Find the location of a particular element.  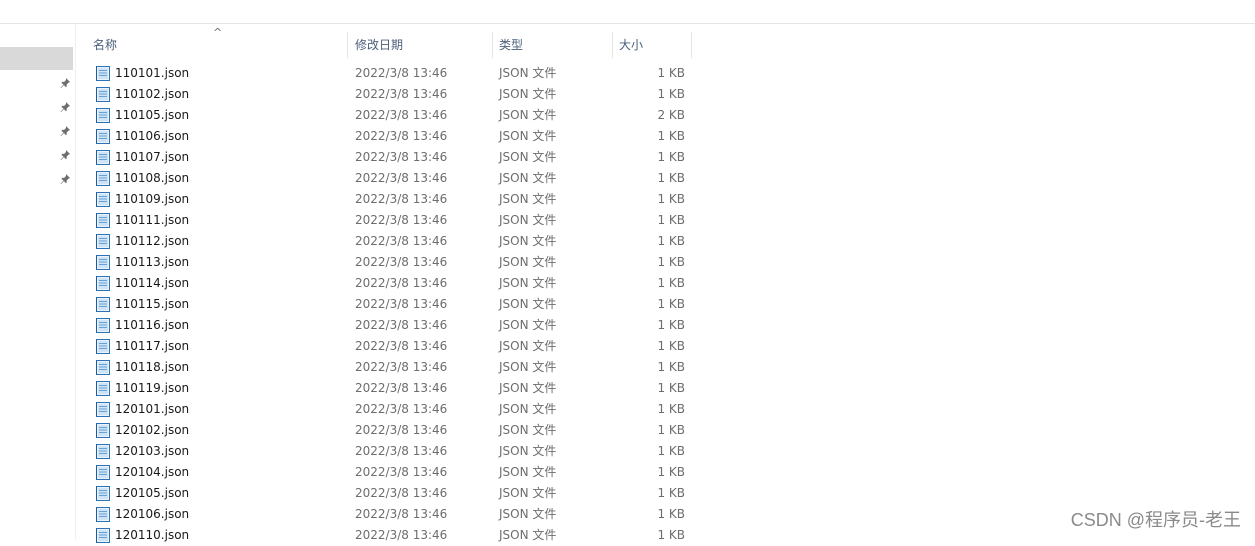

file-name: 110115.json is located at coordinates (152, 304).